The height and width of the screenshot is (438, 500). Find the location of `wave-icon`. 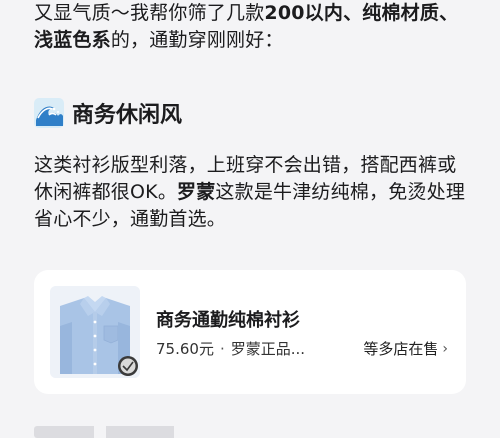

wave-icon is located at coordinates (49, 113).